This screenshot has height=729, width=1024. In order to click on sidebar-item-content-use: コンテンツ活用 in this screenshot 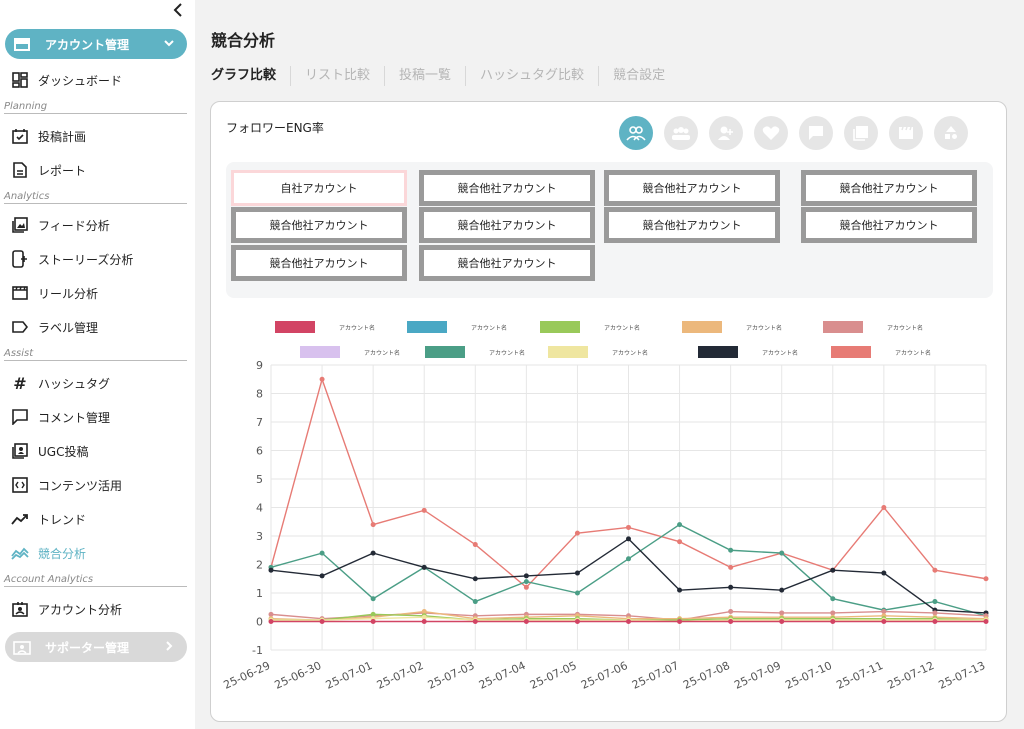, I will do `click(66, 485)`.